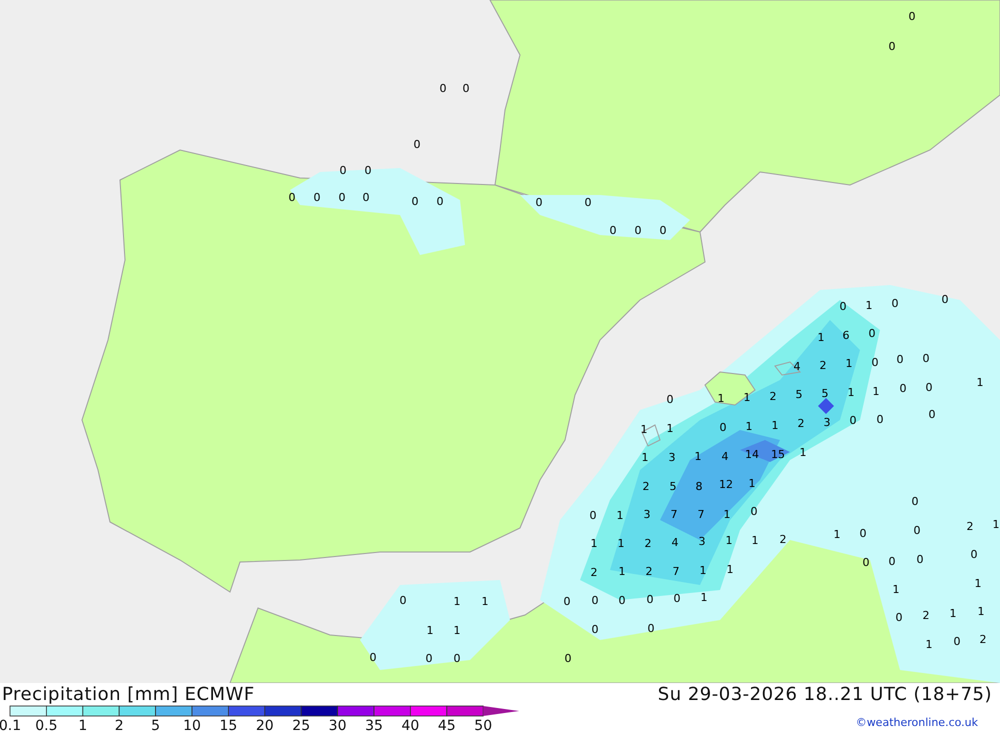 The height and width of the screenshot is (733, 1000). Describe the element at coordinates (128, 694) in the screenshot. I see `legend-title: Precipitation [mm] ECMWF` at that location.